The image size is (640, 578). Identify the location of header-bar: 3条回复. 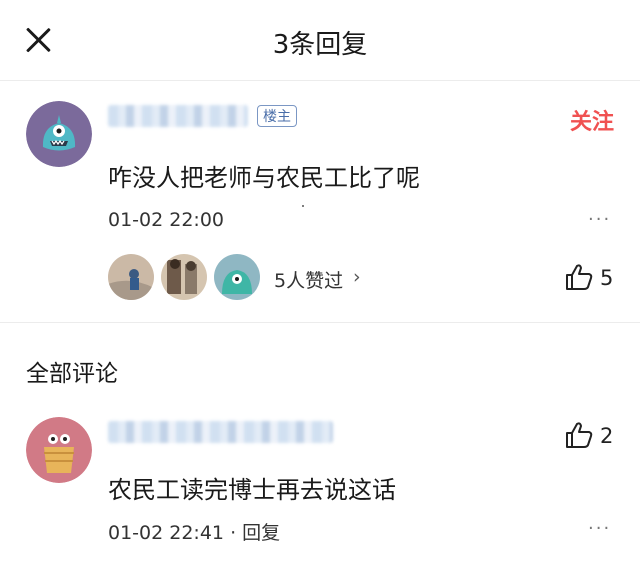
(320, 40).